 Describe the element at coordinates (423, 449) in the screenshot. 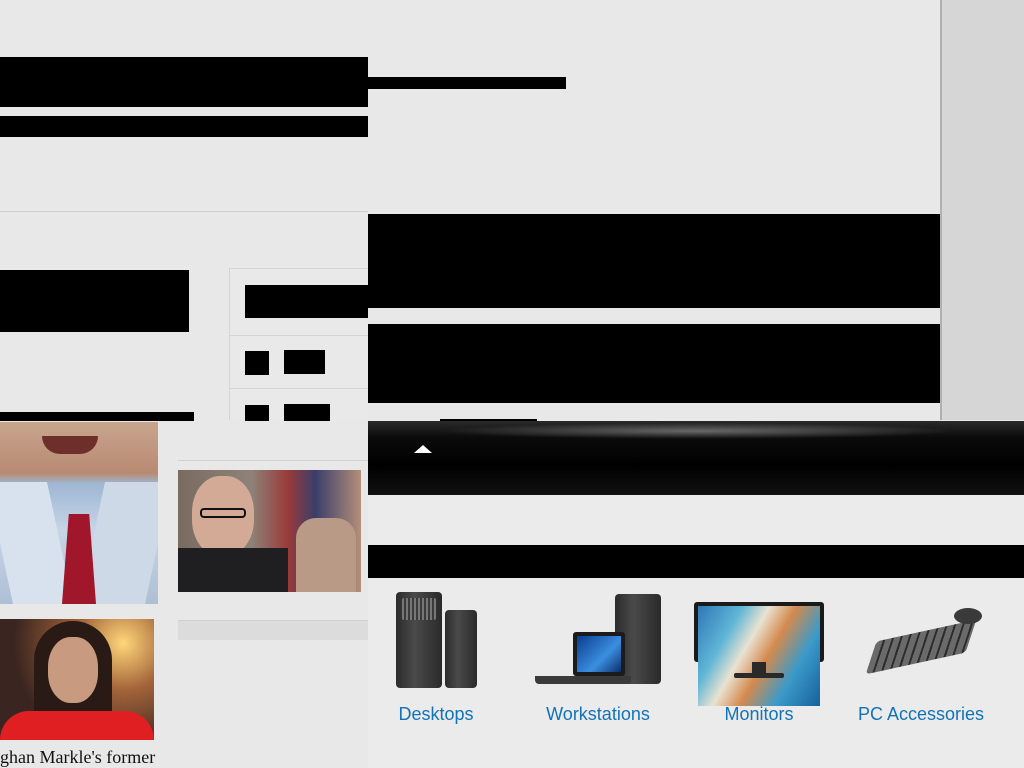

I see `chevron-up-icon` at that location.